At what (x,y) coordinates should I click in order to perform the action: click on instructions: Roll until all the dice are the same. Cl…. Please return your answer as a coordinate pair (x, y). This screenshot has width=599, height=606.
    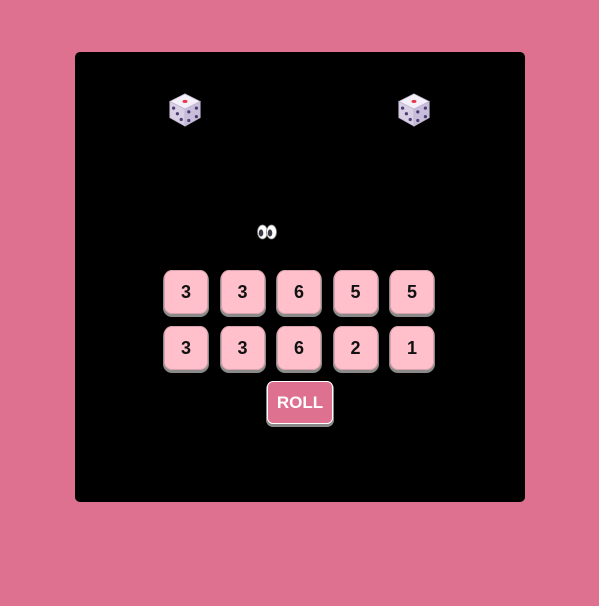
    Looking at the image, I should click on (300, 208).